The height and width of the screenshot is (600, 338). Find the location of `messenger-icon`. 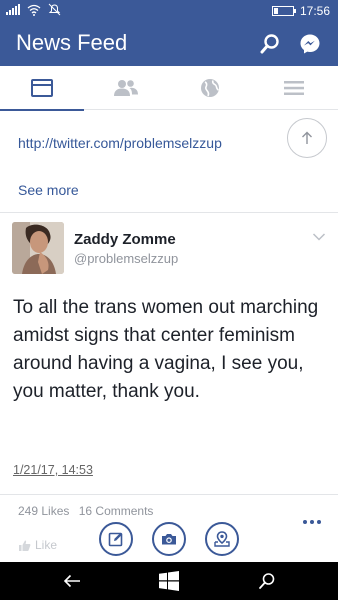

messenger-icon is located at coordinates (310, 44).